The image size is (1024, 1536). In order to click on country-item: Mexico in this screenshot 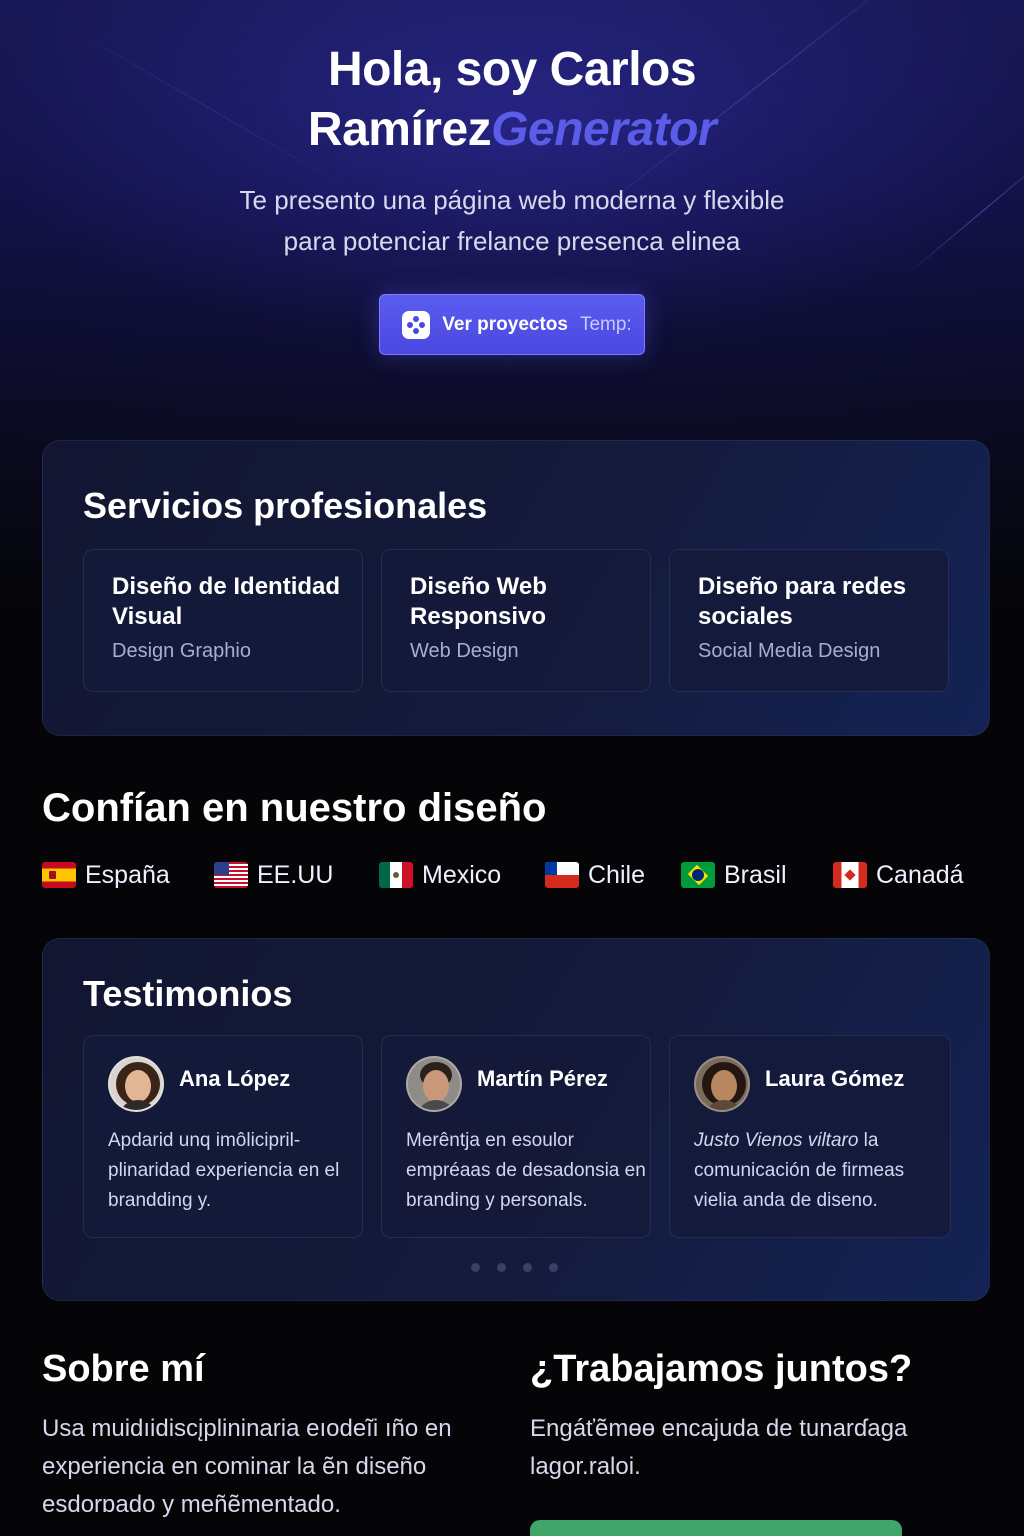, I will do `click(440, 875)`.